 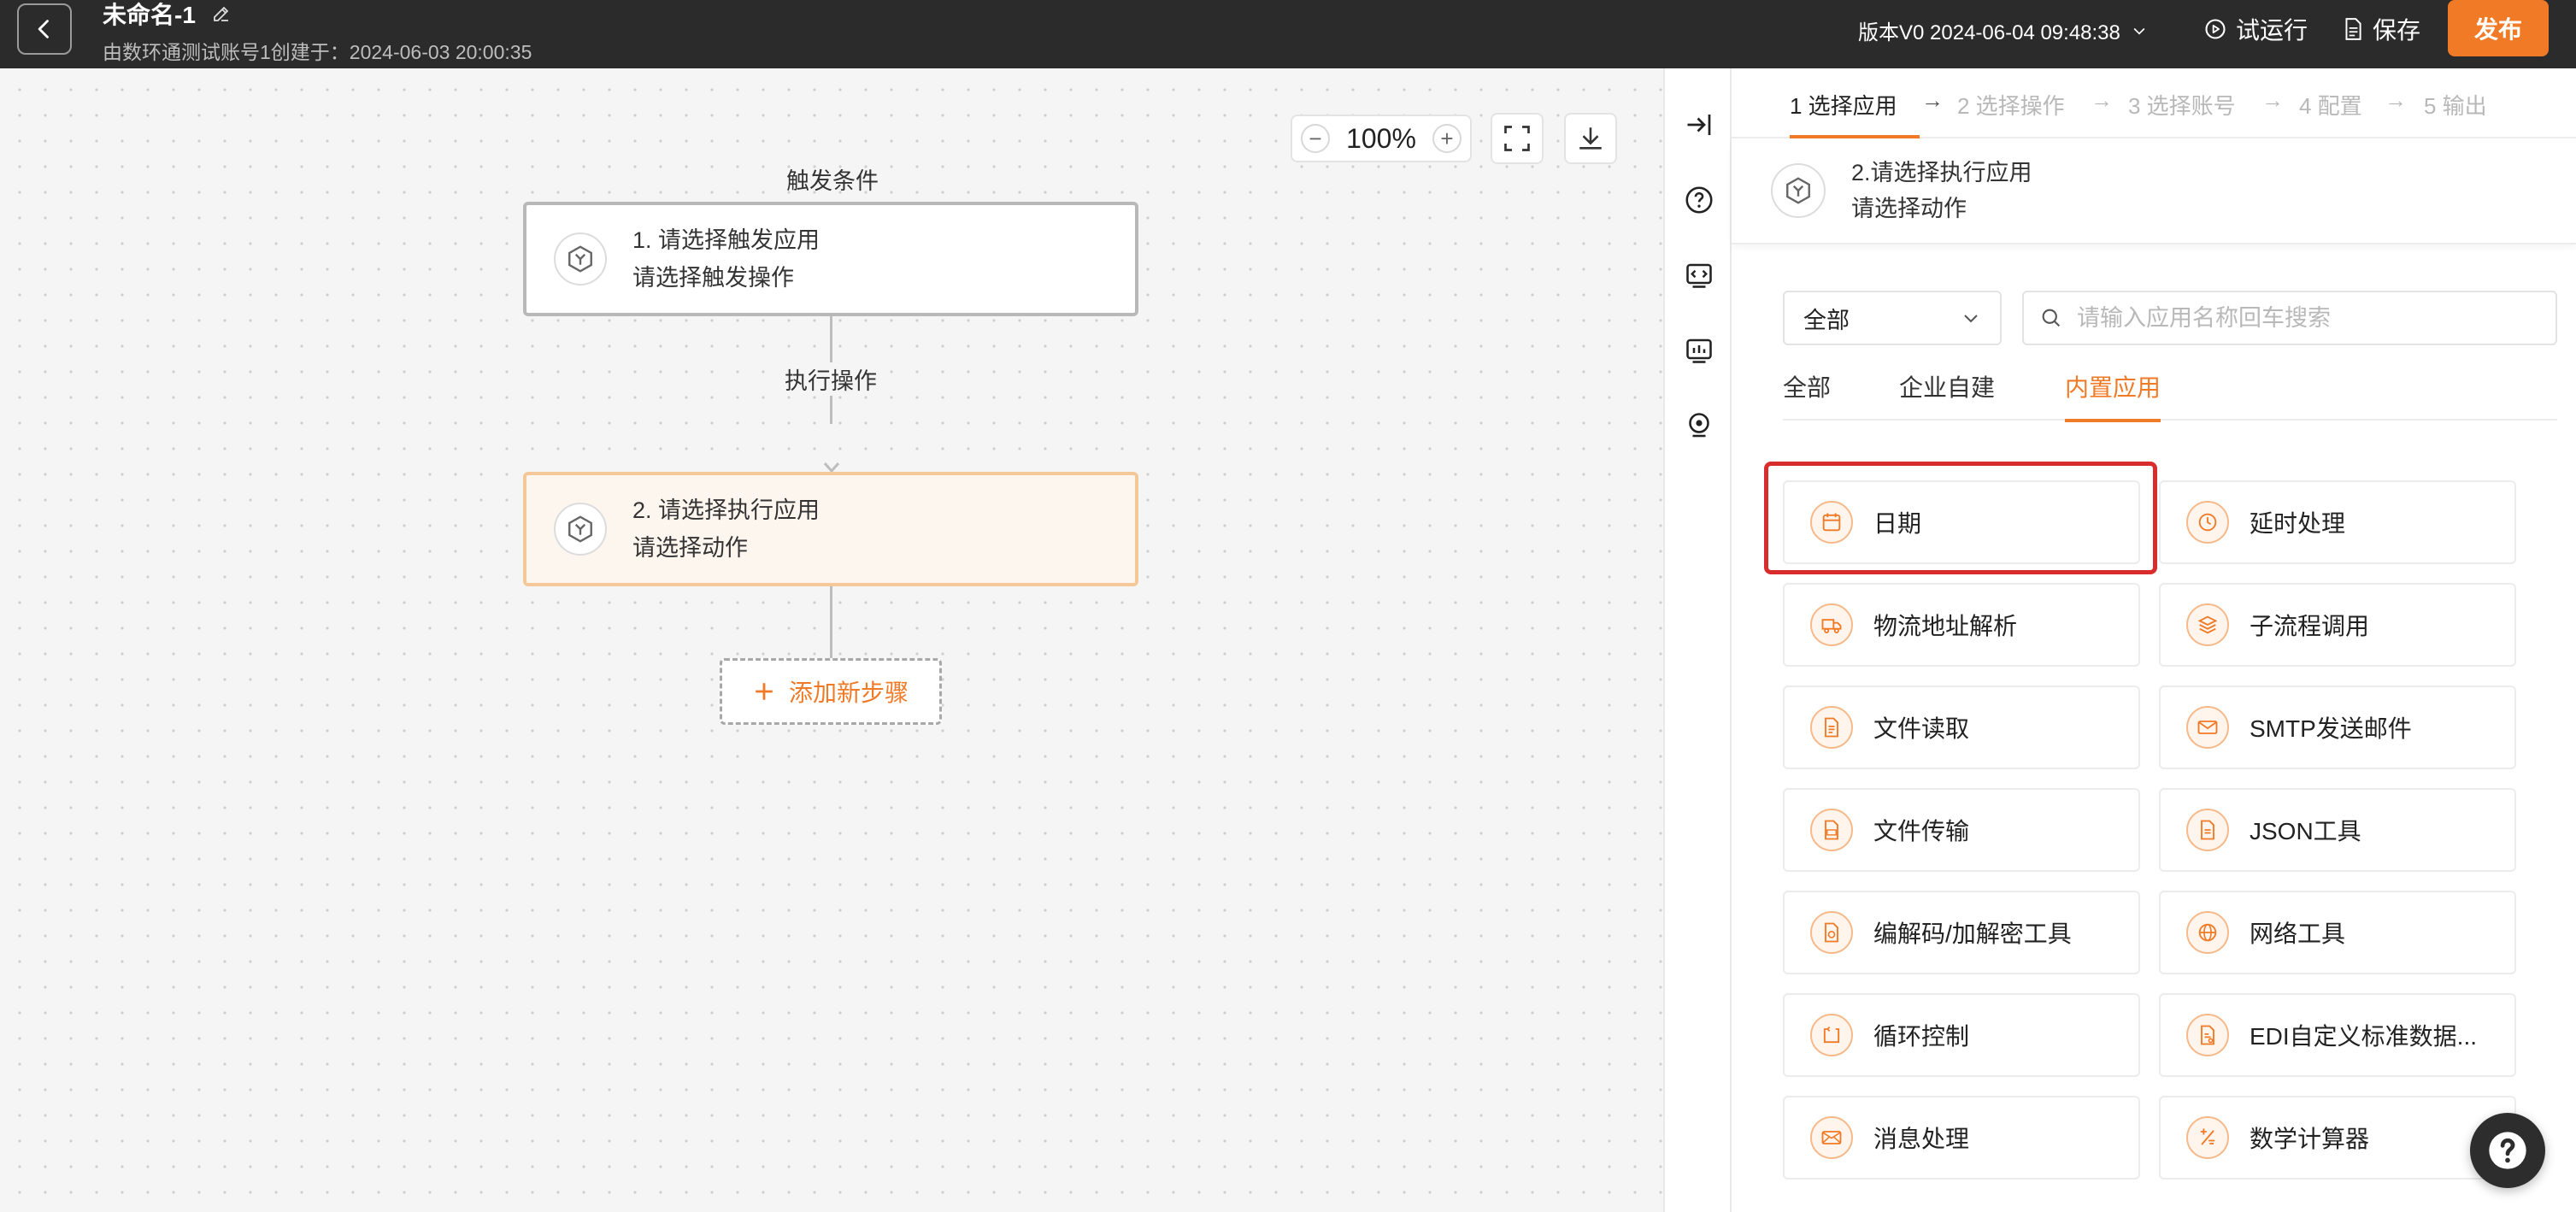 What do you see at coordinates (726, 240) in the screenshot?
I see `trigger-node-title: 1. 请选择触发应用` at bounding box center [726, 240].